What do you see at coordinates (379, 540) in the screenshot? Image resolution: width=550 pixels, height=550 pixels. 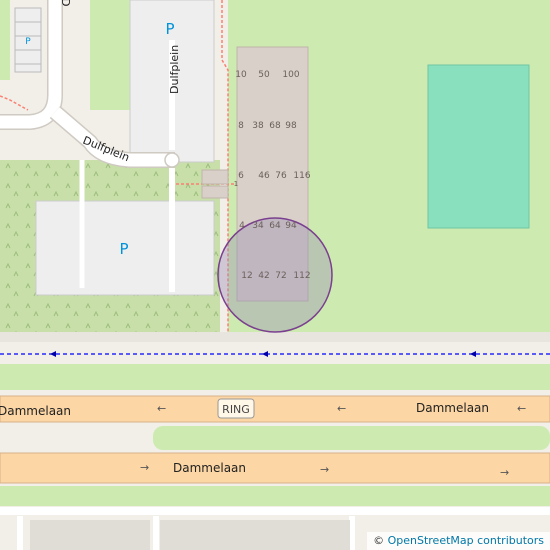 I see `copyright-symbol: ©` at bounding box center [379, 540].